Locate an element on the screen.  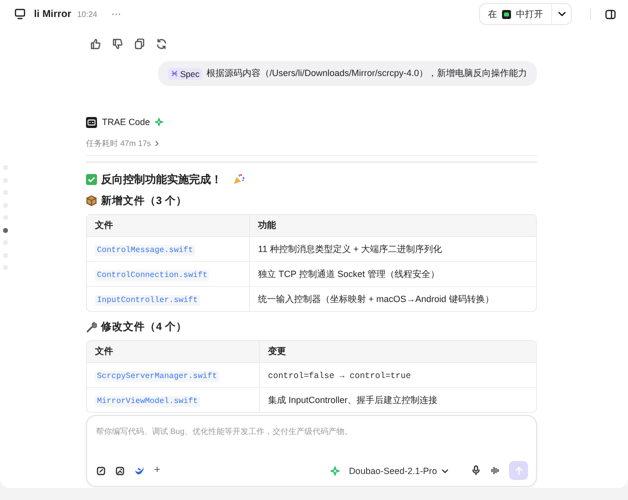
duration-link: 任务耗时 47m 17s is located at coordinates (123, 143).